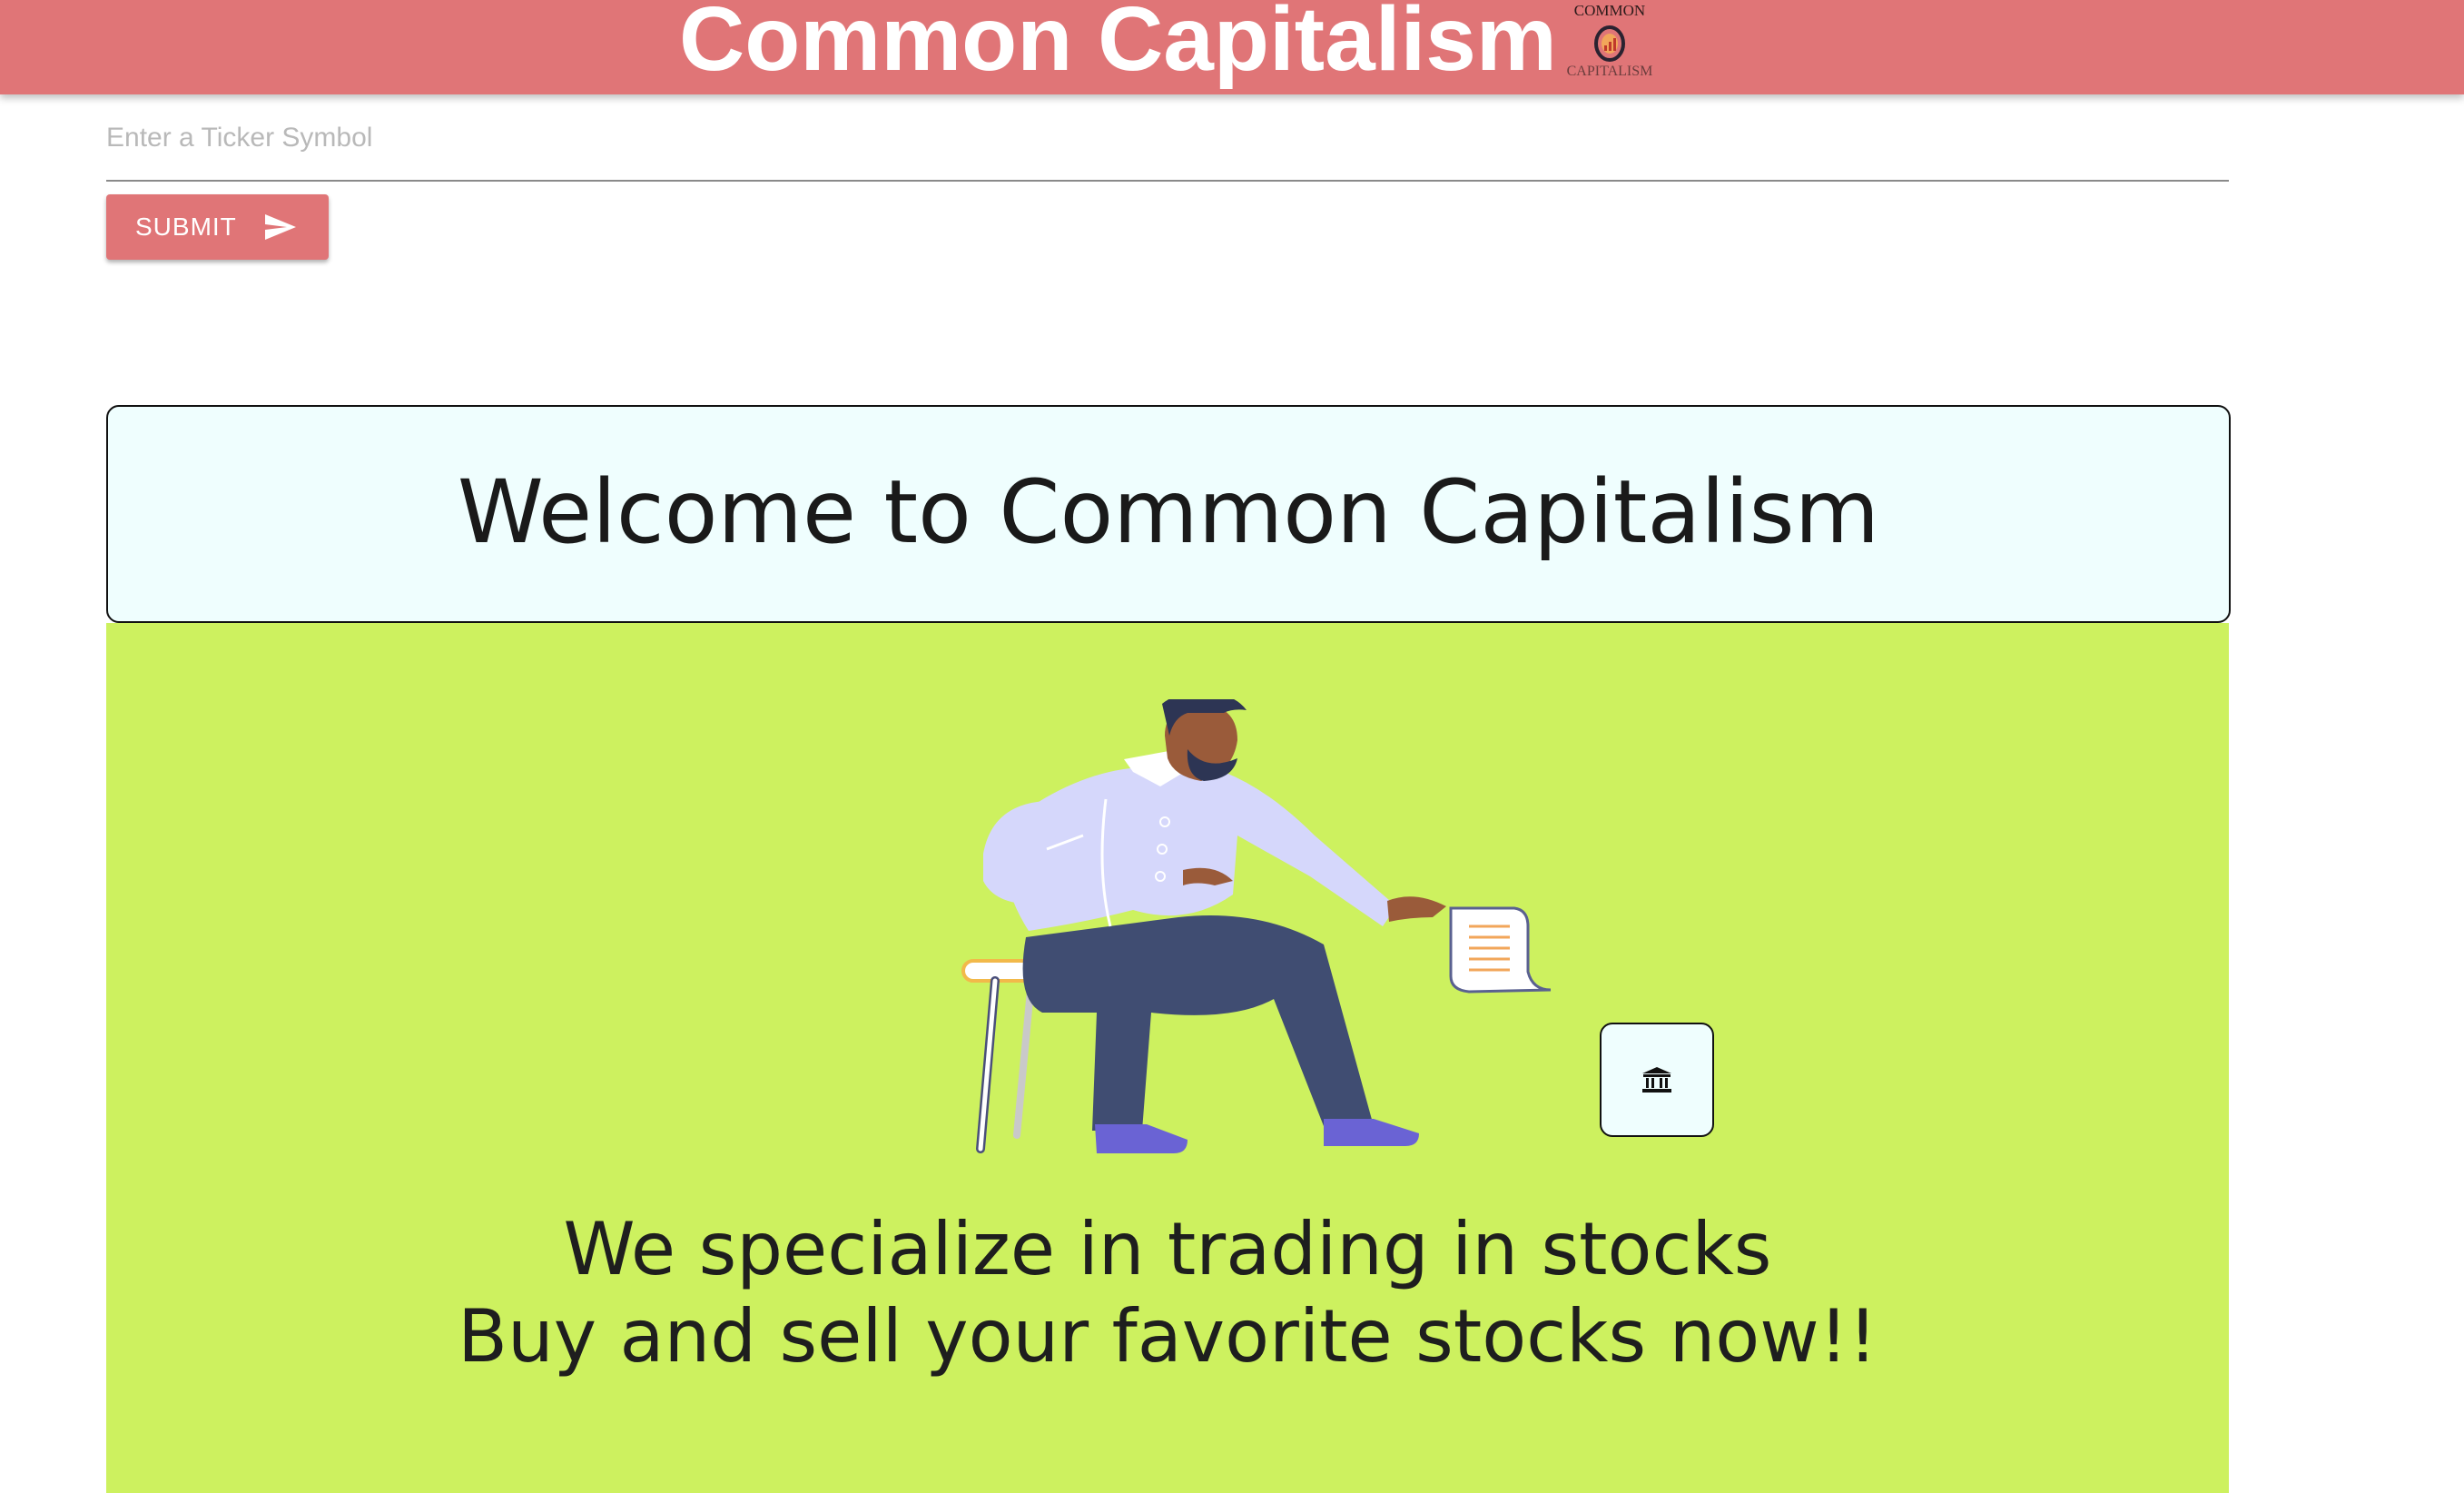 The height and width of the screenshot is (1493, 2464). I want to click on bank-icon, so click(1656, 1080).